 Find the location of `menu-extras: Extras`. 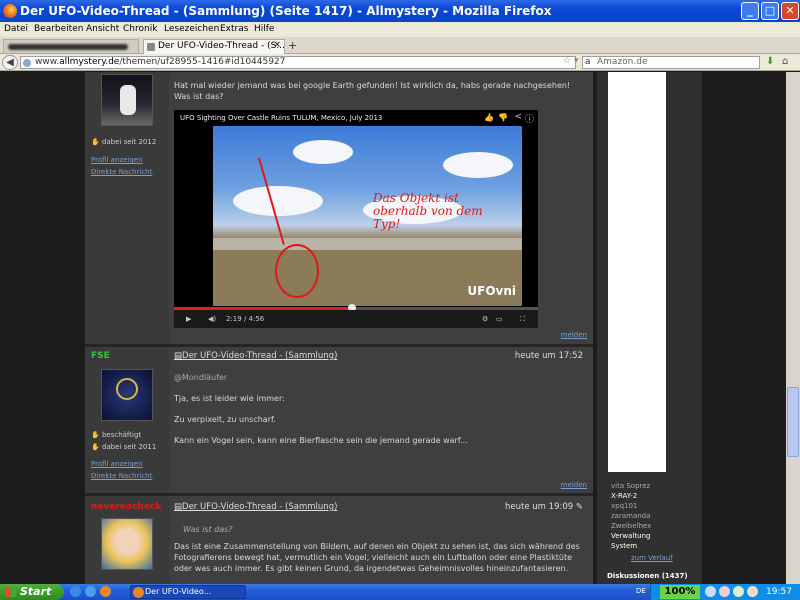

menu-extras: Extras is located at coordinates (234, 29).